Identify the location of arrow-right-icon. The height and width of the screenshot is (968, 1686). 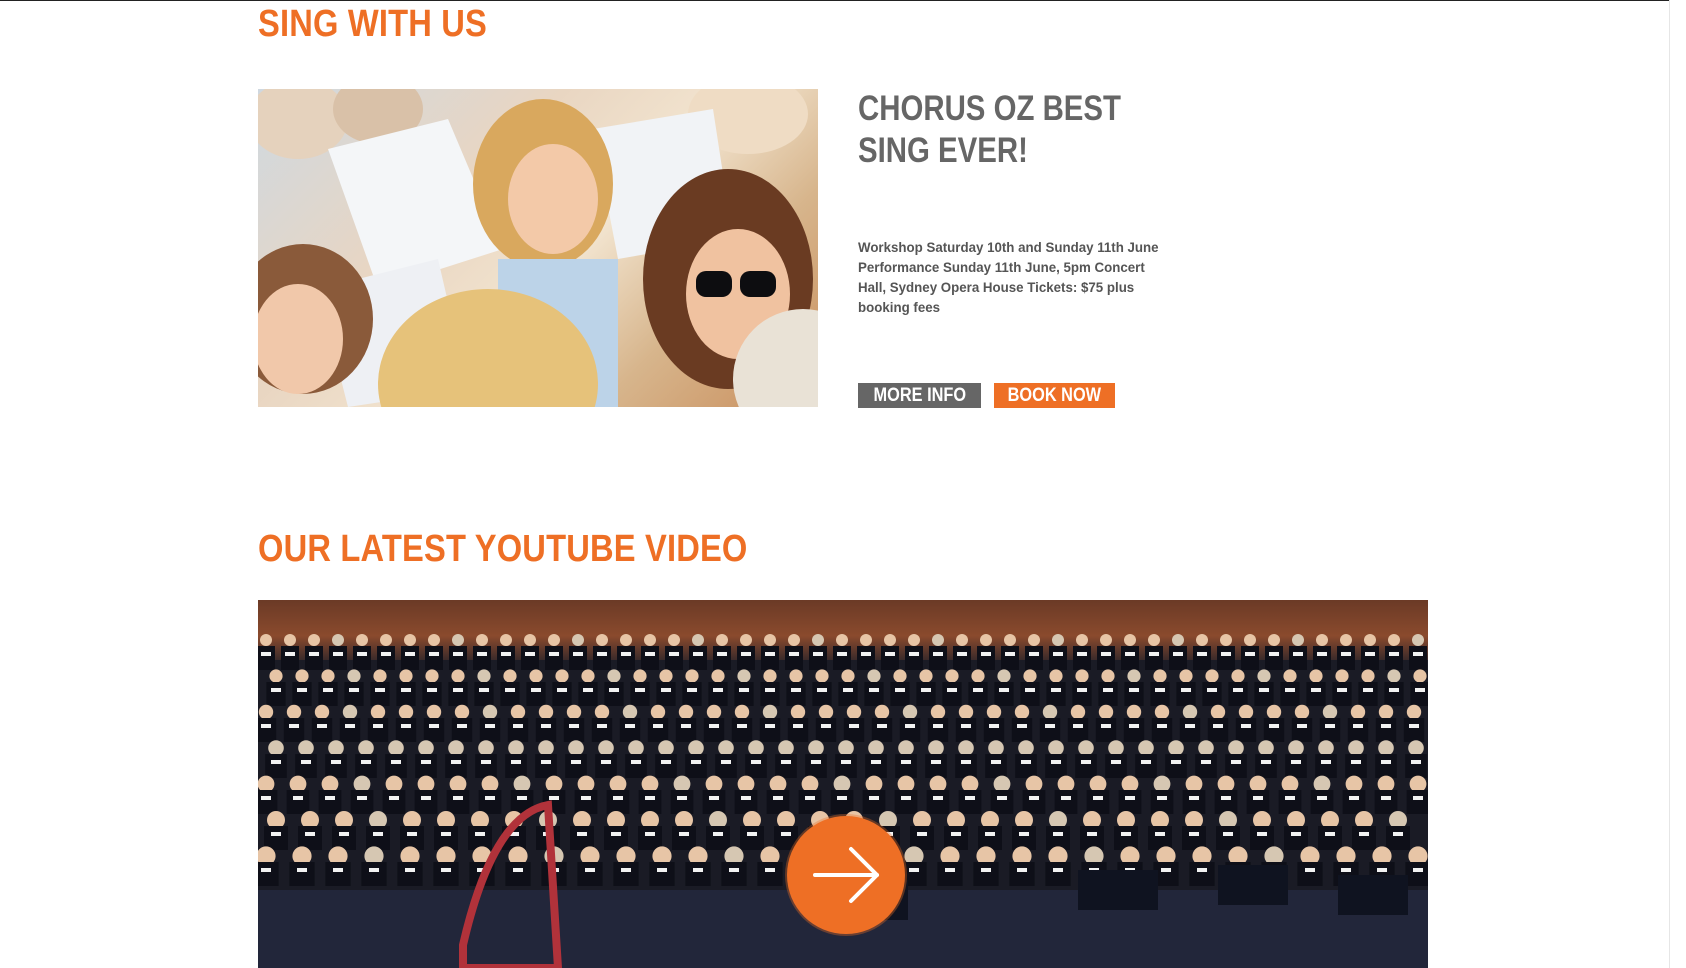
(846, 875).